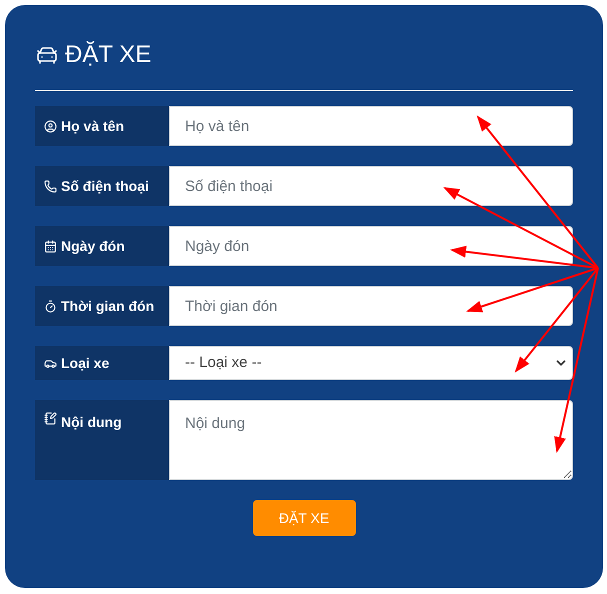  Describe the element at coordinates (50, 306) in the screenshot. I see `stopwatch-icon` at that location.